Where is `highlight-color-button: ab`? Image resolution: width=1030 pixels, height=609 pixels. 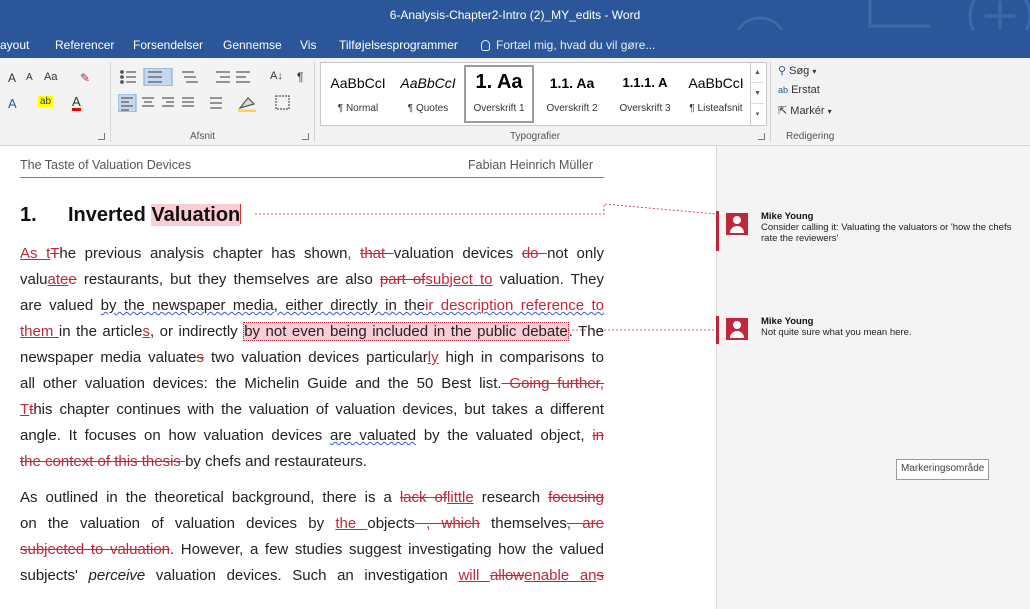 highlight-color-button: ab is located at coordinates (46, 101).